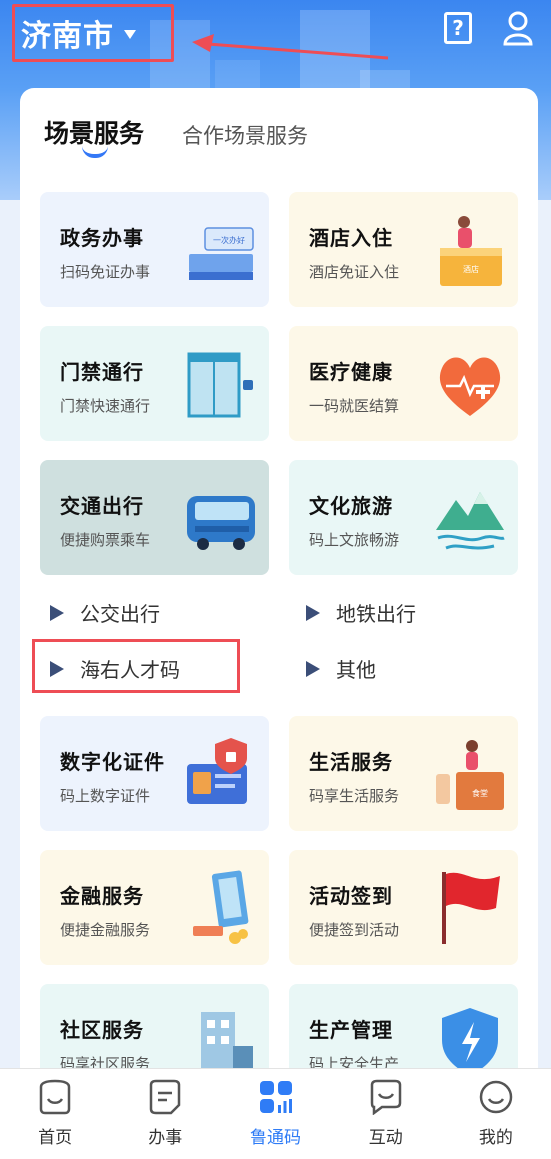 The height and width of the screenshot is (1159, 551). What do you see at coordinates (480, 793) in the screenshot?
I see `shop-sign-text: 食堂` at bounding box center [480, 793].